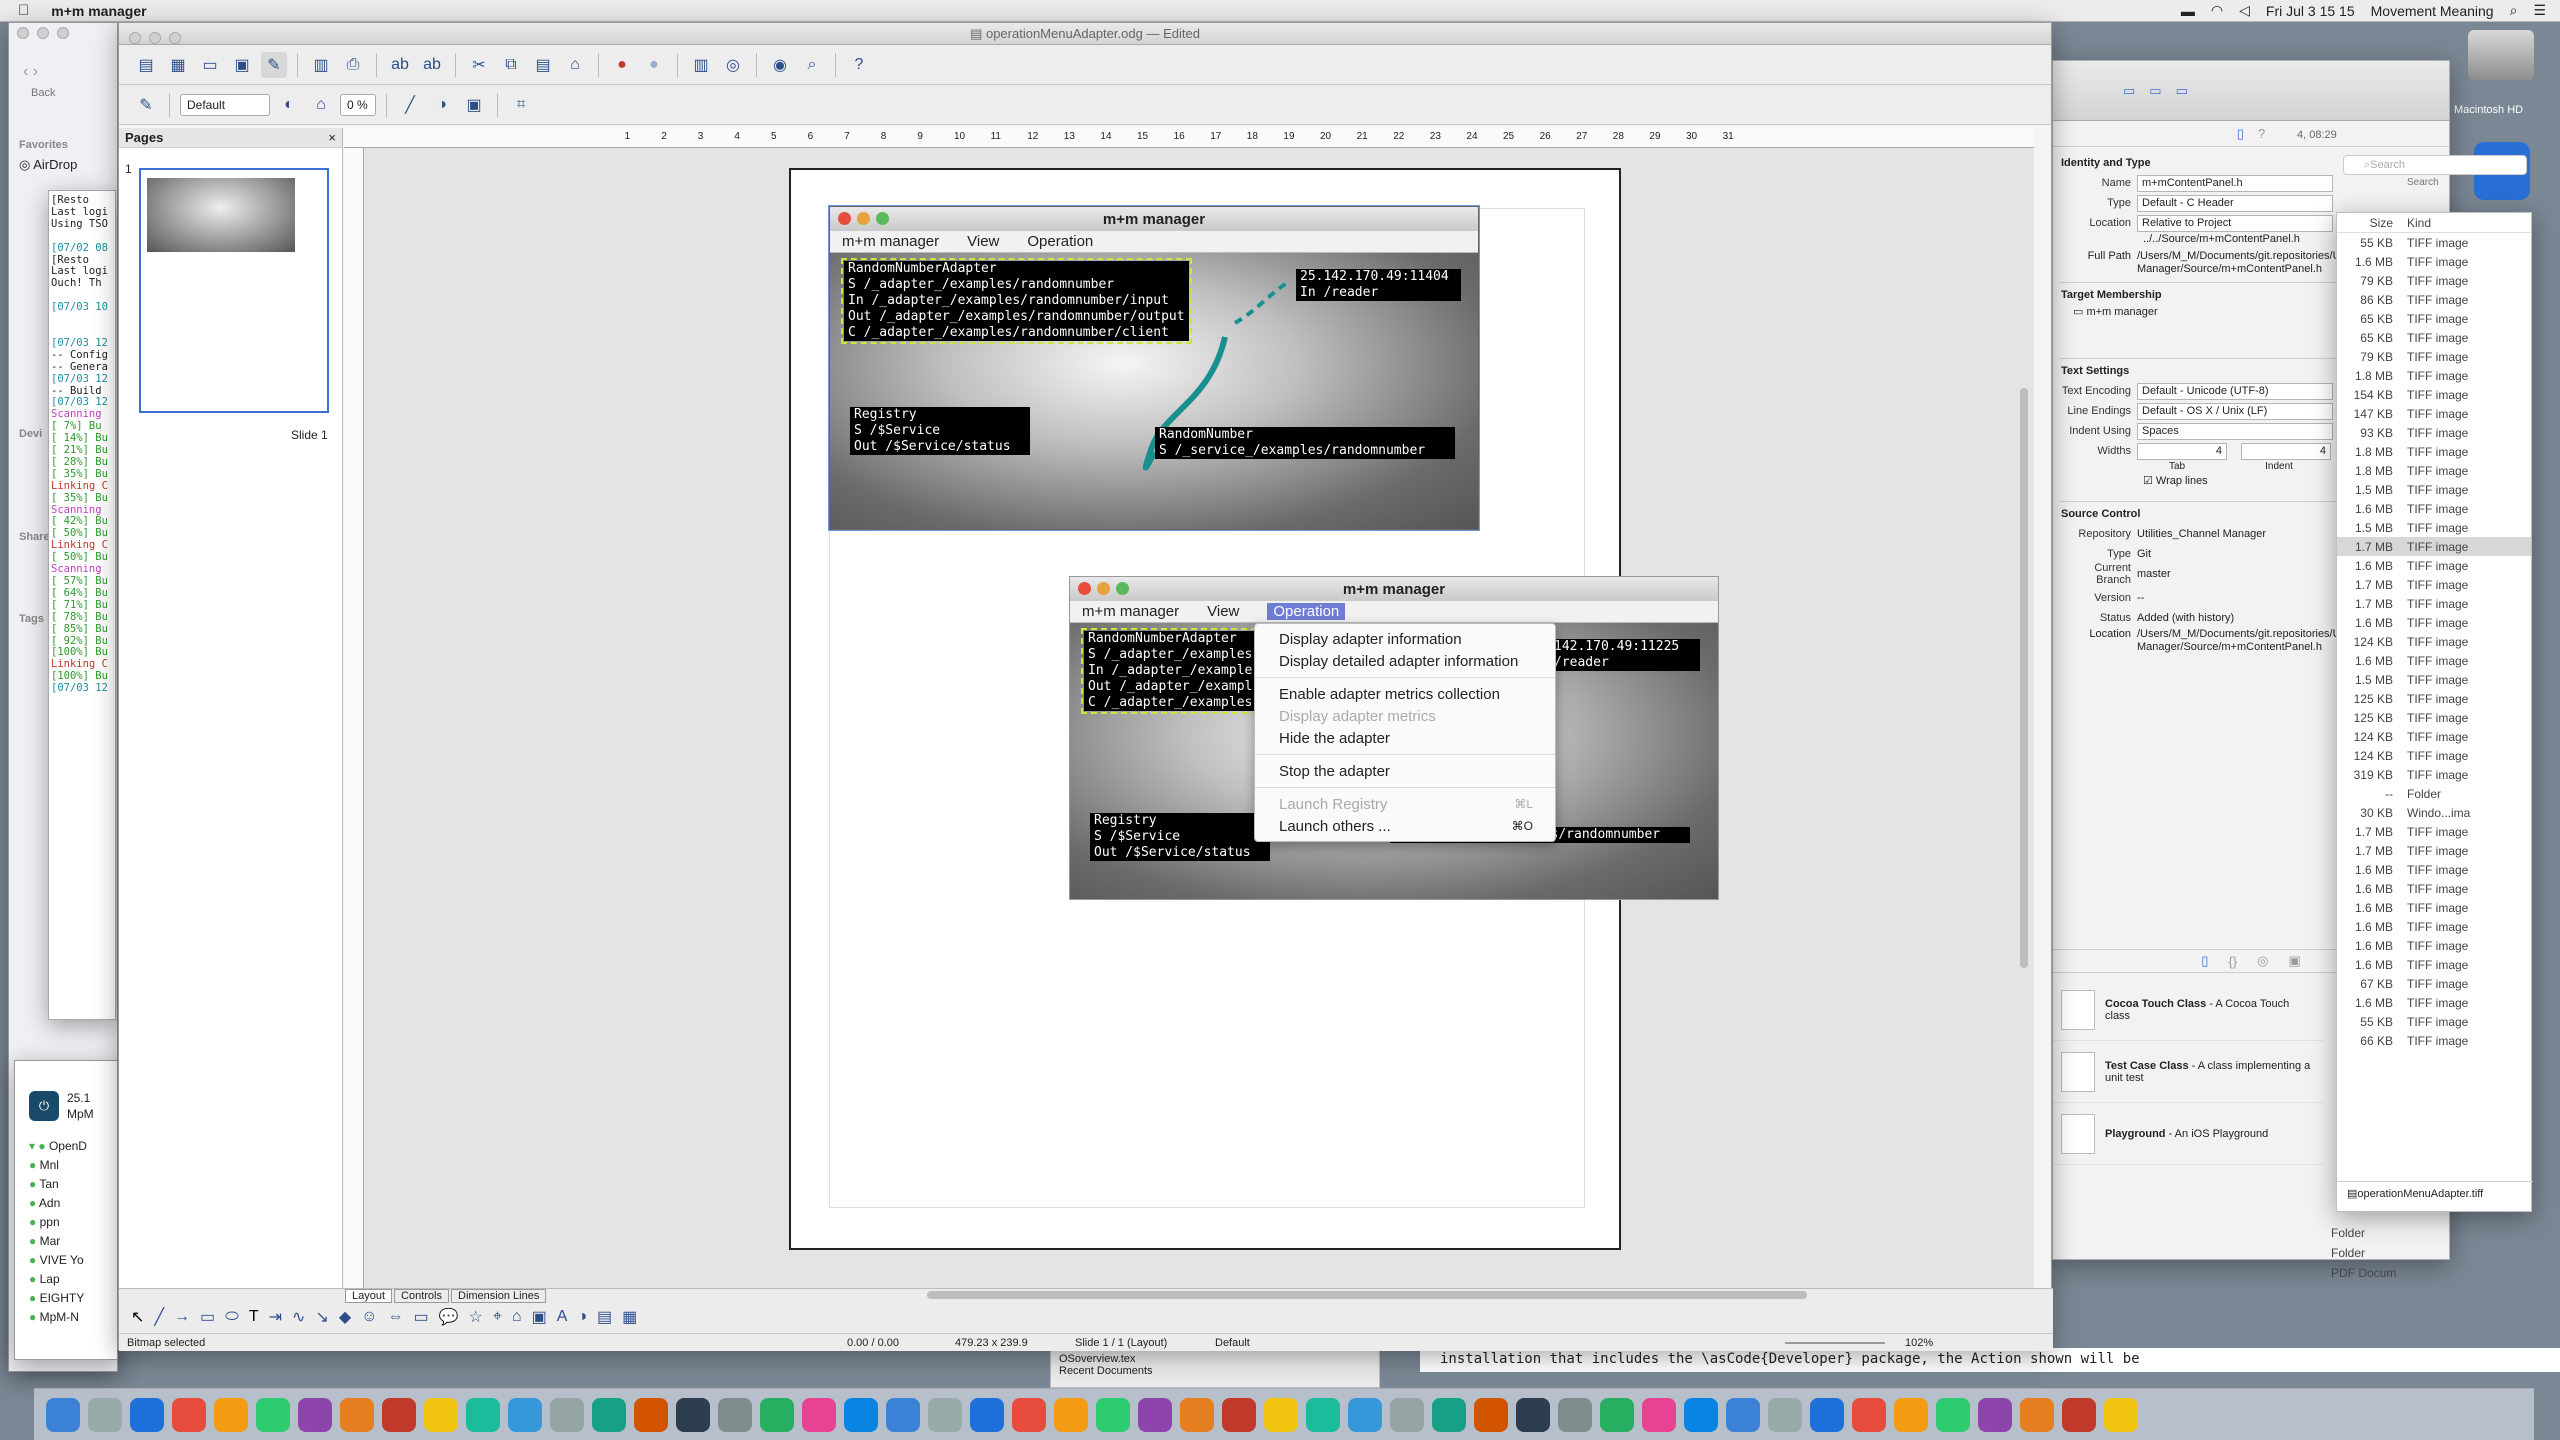  What do you see at coordinates (604, 1317) in the screenshot?
I see `align-icon: ▤` at bounding box center [604, 1317].